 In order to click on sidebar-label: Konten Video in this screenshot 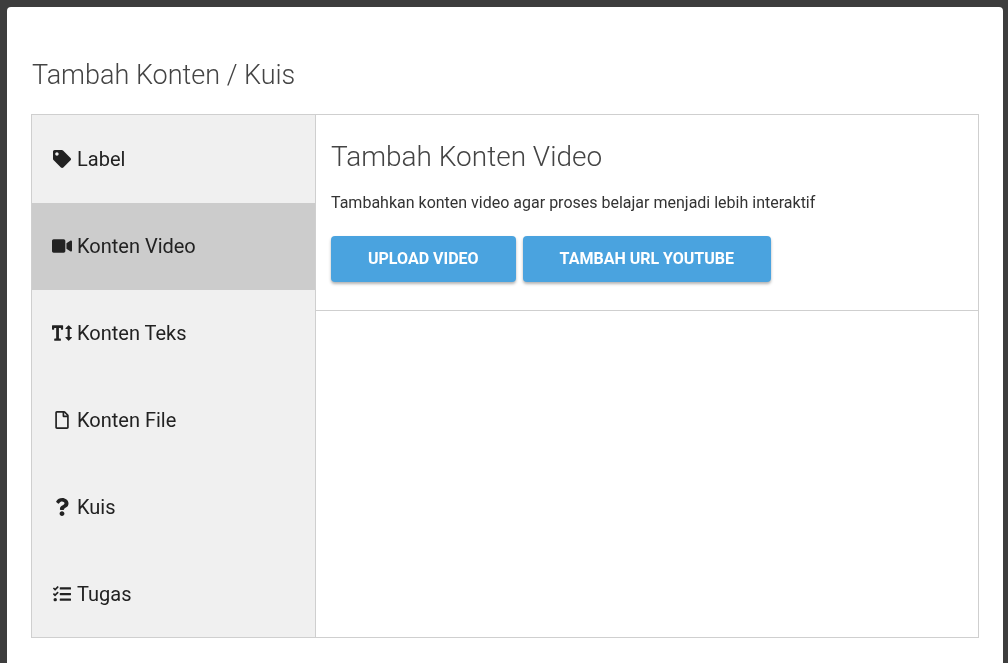, I will do `click(136, 247)`.